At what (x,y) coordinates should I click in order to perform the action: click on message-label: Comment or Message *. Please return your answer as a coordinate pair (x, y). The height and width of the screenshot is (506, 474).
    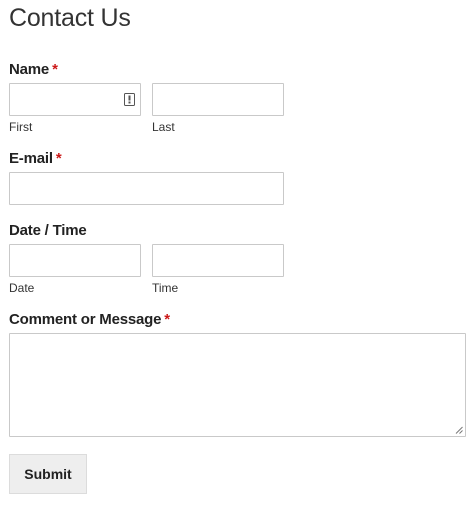
    Looking at the image, I should click on (89, 319).